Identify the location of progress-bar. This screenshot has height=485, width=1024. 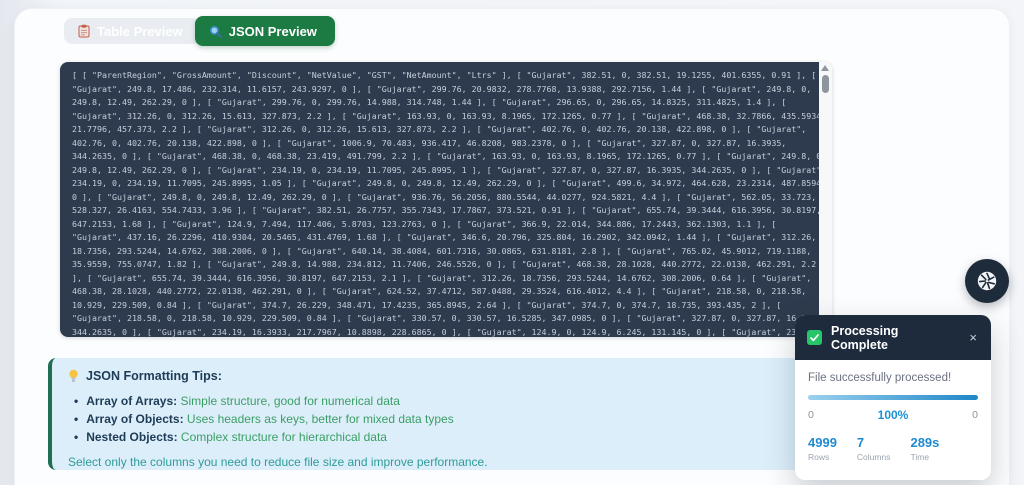
(893, 397).